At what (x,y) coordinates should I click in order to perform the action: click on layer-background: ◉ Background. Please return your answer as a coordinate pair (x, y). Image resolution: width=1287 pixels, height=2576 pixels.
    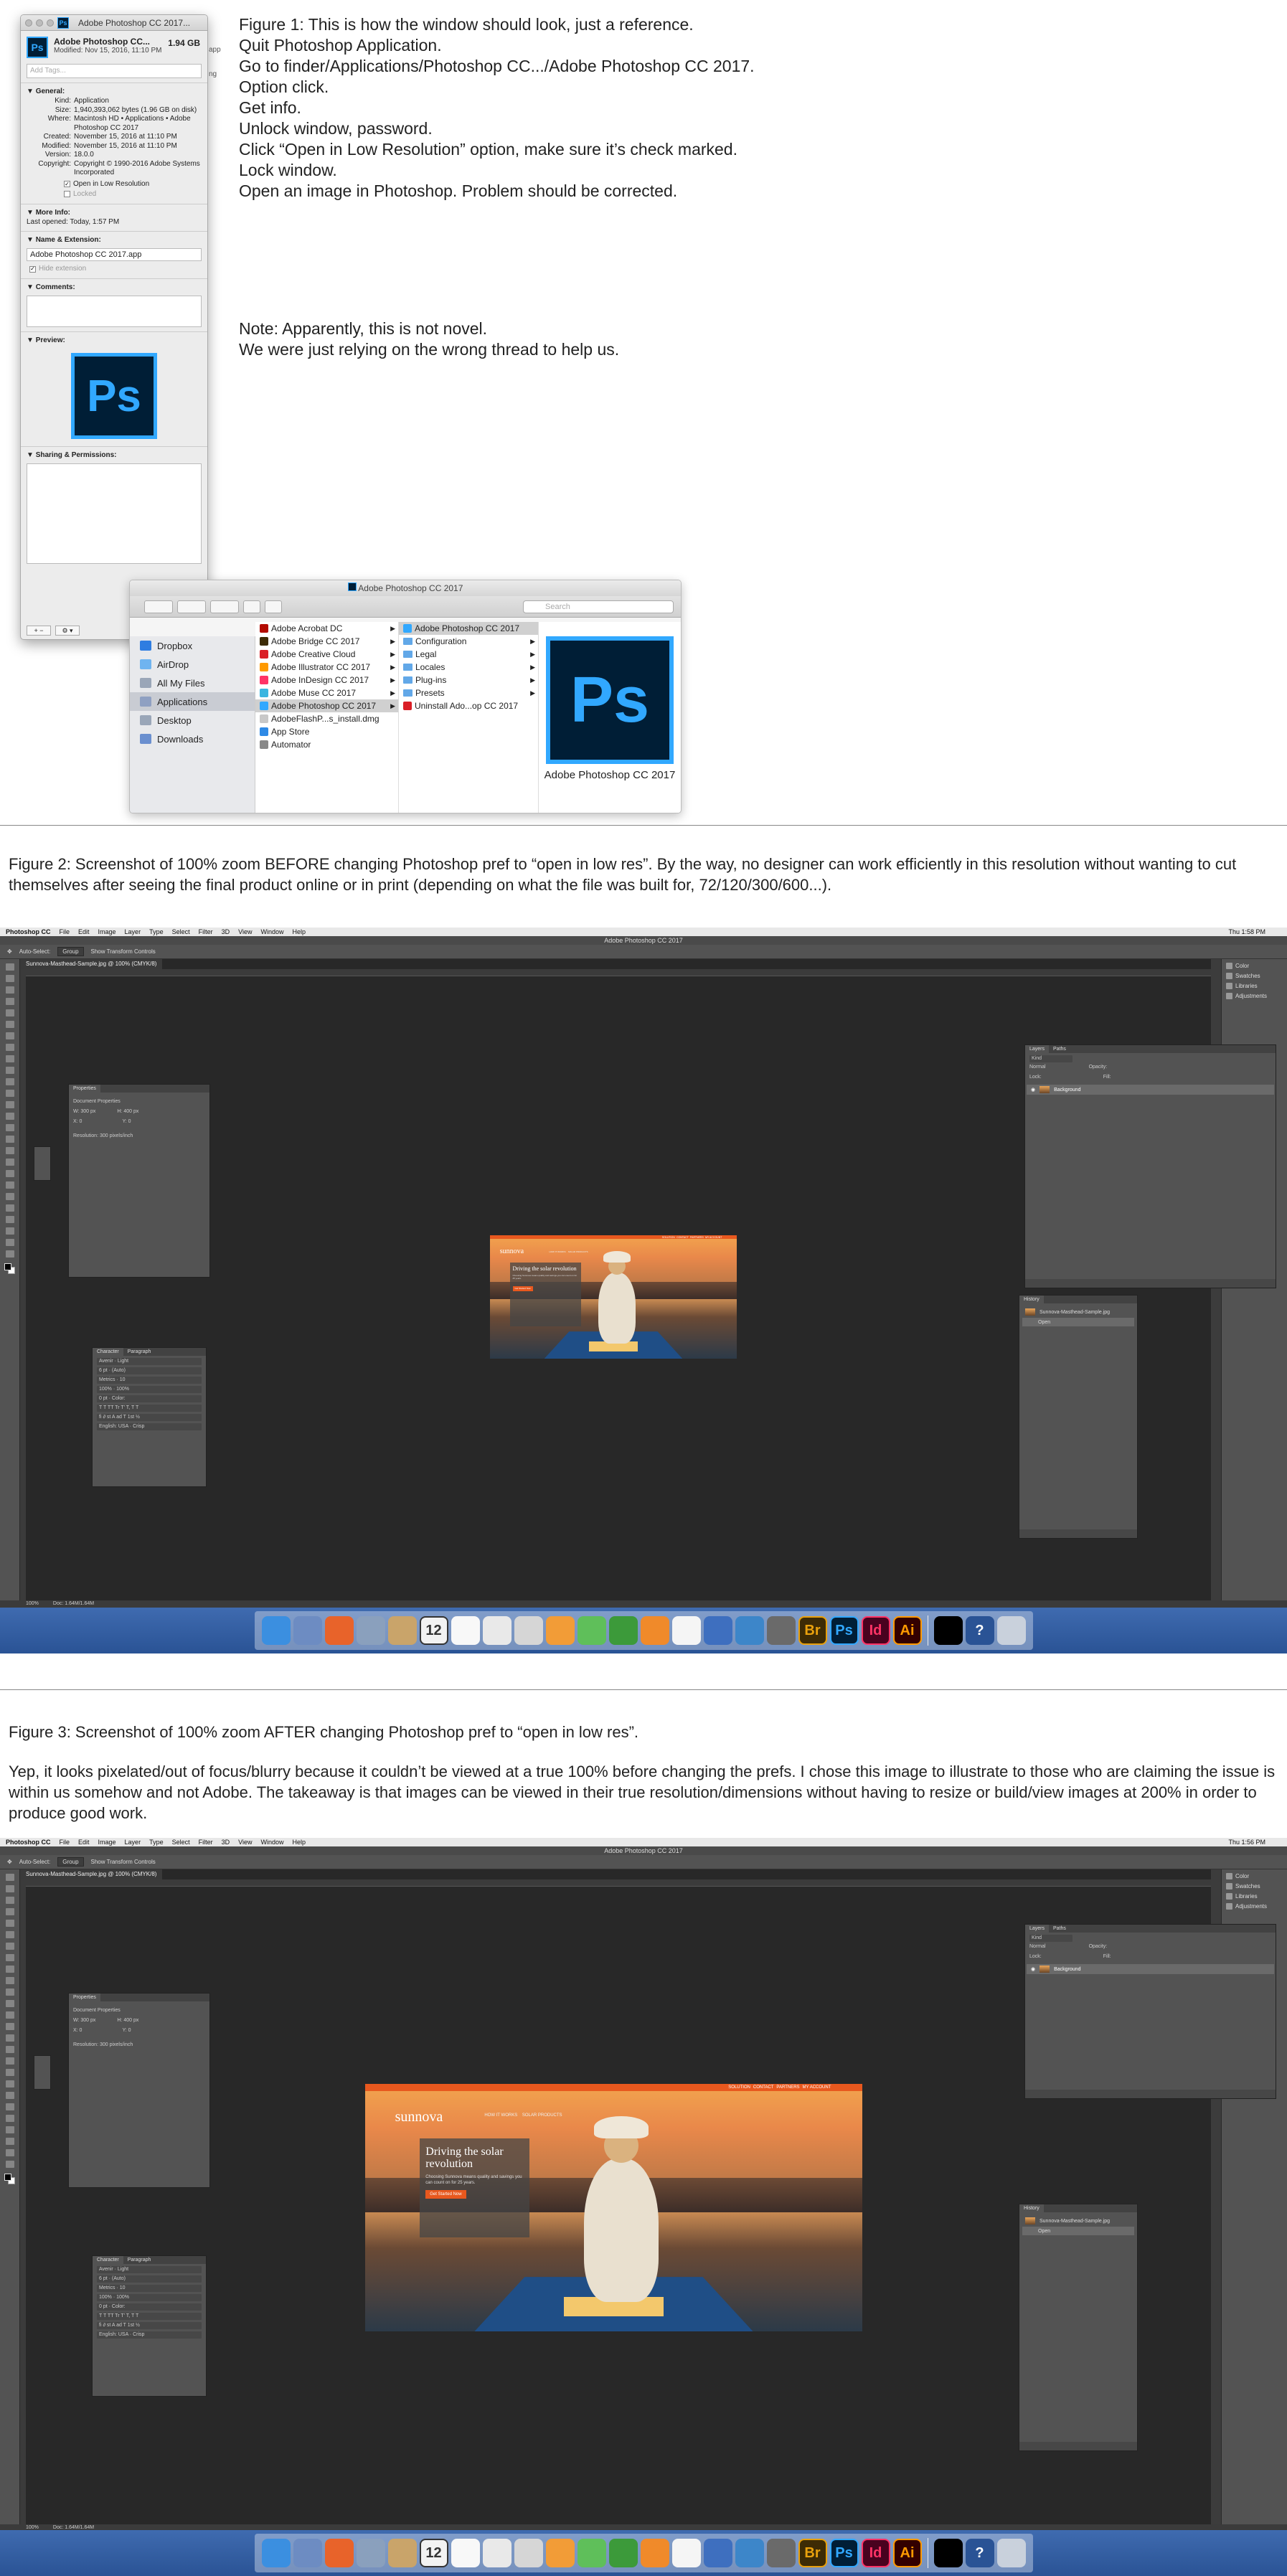
    Looking at the image, I should click on (1150, 1969).